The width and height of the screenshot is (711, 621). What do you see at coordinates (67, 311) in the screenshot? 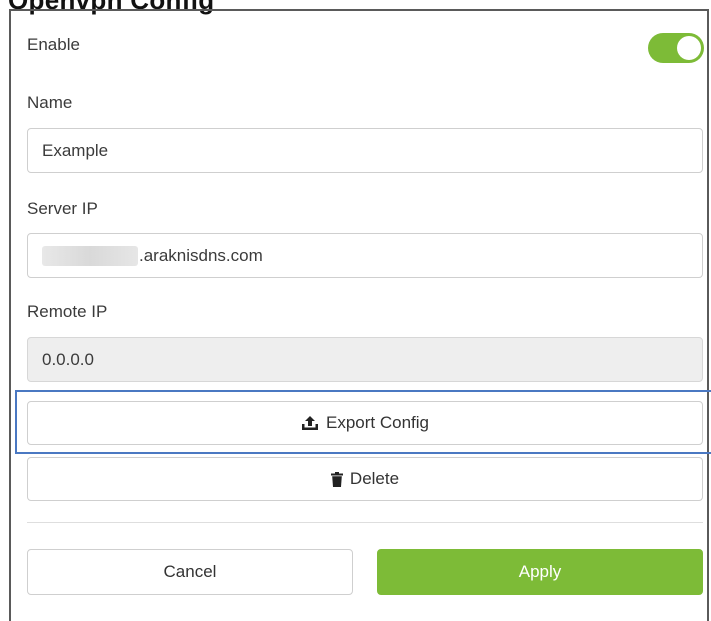
I see `remote-ip-label: Remote IP` at bounding box center [67, 311].